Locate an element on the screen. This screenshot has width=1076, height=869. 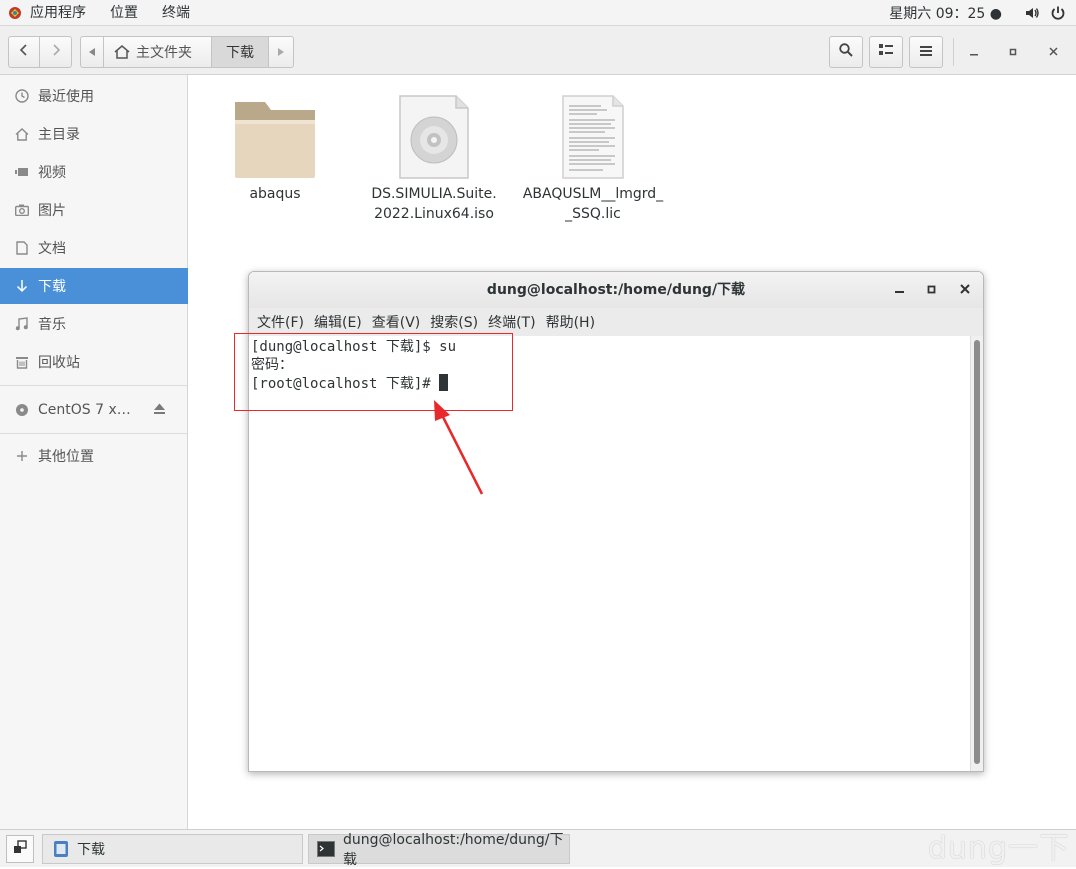
header-divider is located at coordinates (953, 52).